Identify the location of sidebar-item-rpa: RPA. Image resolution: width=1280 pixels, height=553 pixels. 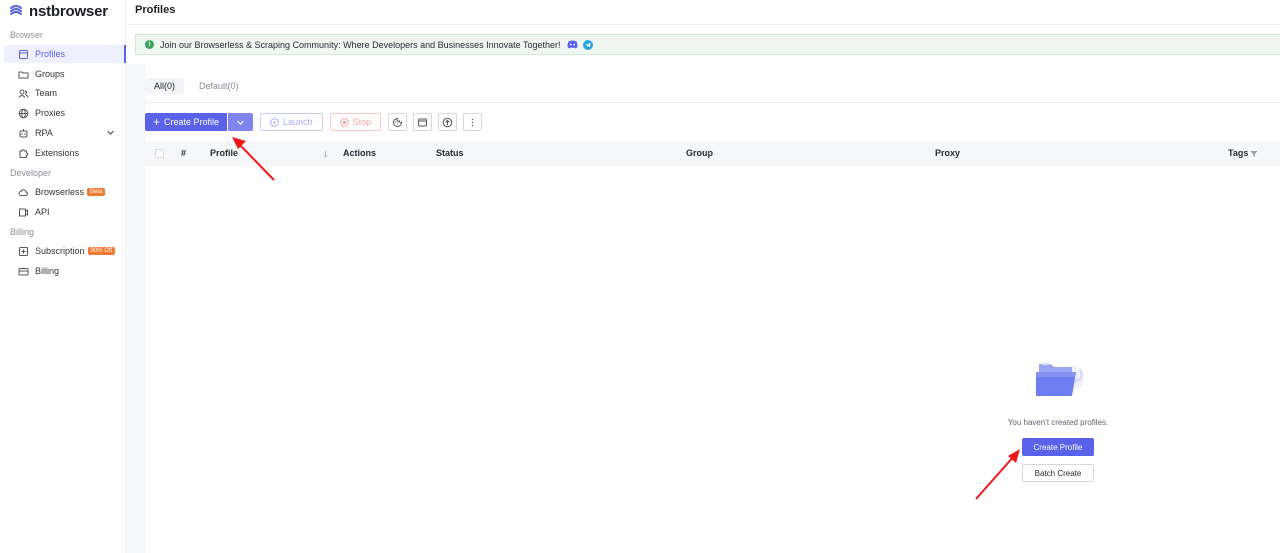
(64, 133).